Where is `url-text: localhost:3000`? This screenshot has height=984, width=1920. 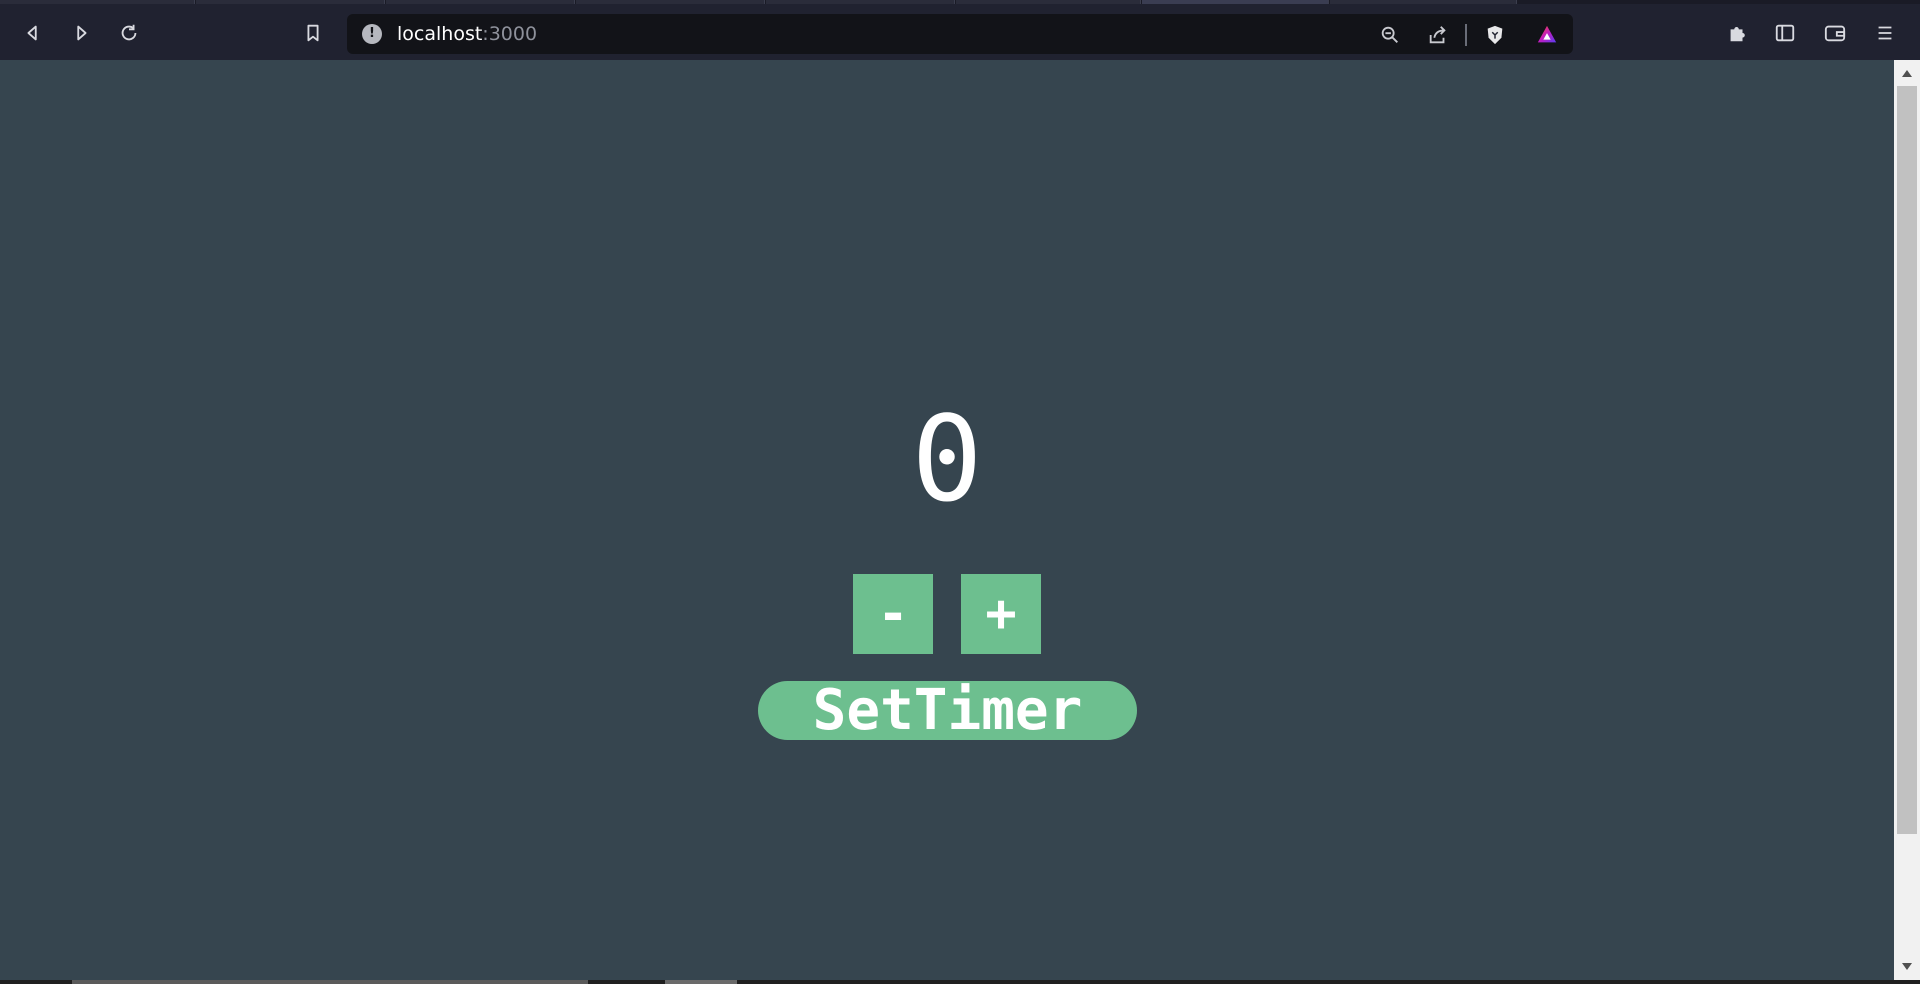 url-text: localhost:3000 is located at coordinates (467, 34).